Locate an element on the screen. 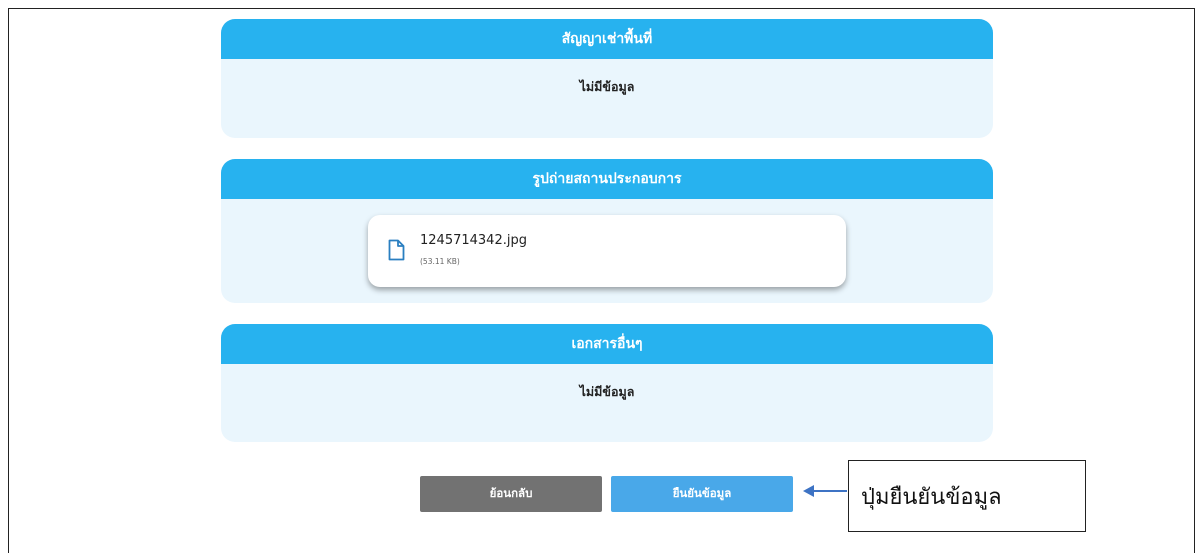 The image size is (1203, 553). callout-text: ปุ่มยืนยันข้อมูล is located at coordinates (931, 497).